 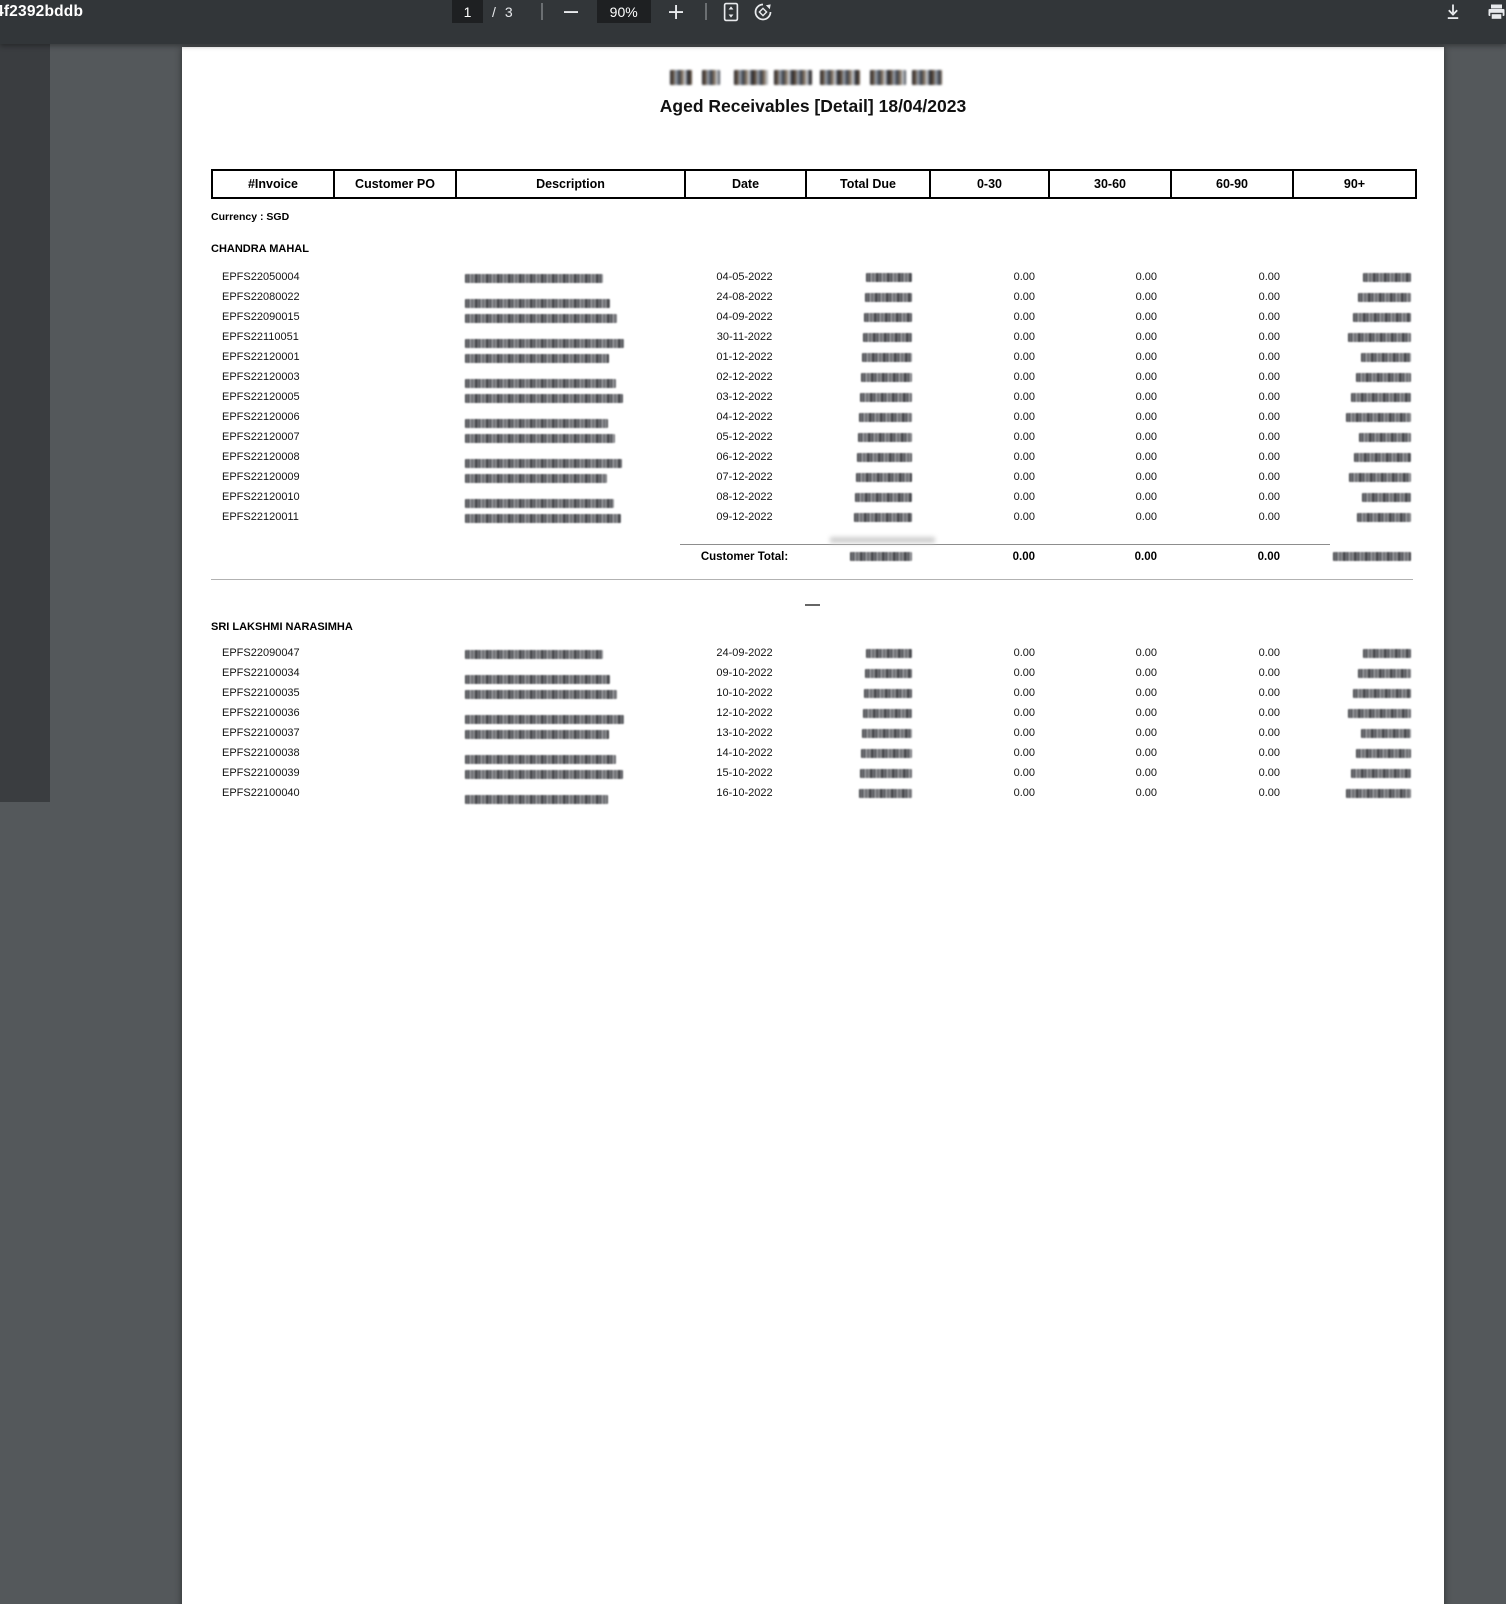 What do you see at coordinates (1023, 557) in the screenshot?
I see `customer-total-0-30: 0.00` at bounding box center [1023, 557].